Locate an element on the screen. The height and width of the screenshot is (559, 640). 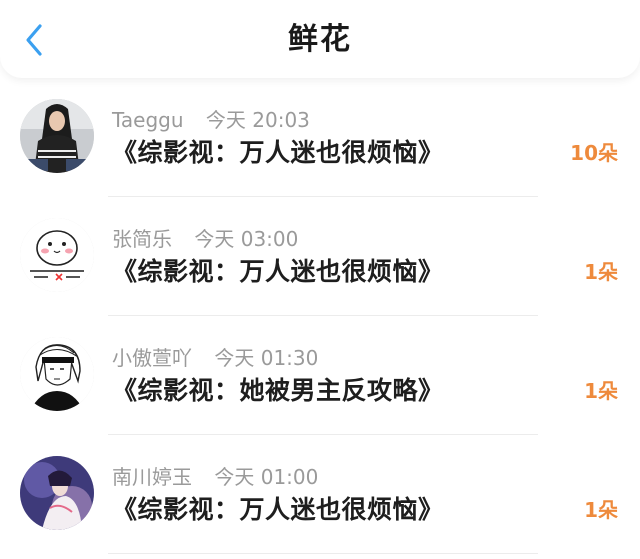
avatar-painting is located at coordinates (57, 493).